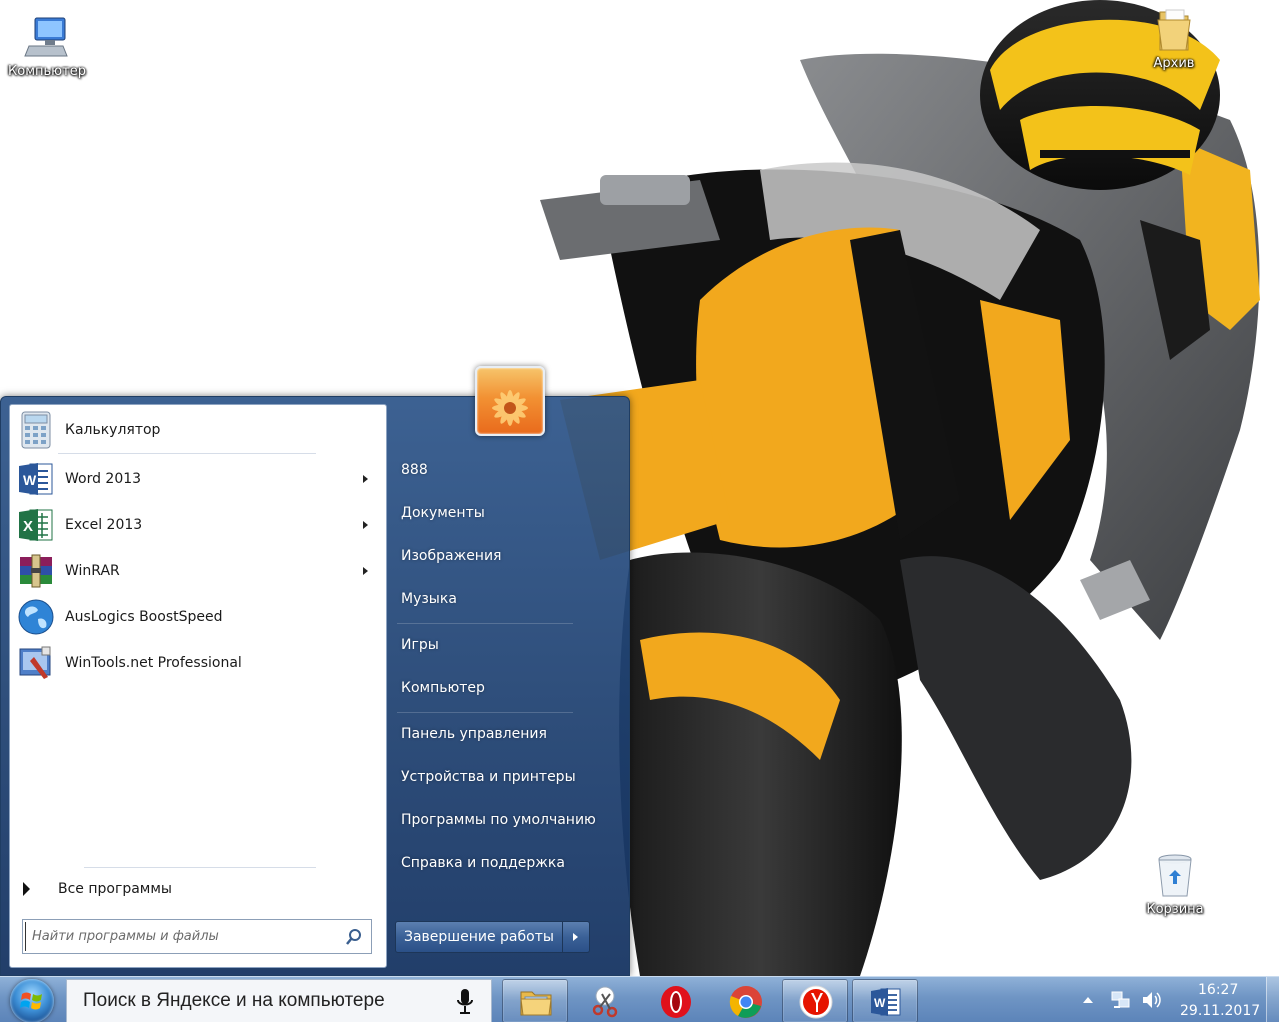  Describe the element at coordinates (451, 556) in the screenshot. I see `start-link-pictures: Изображения` at that location.